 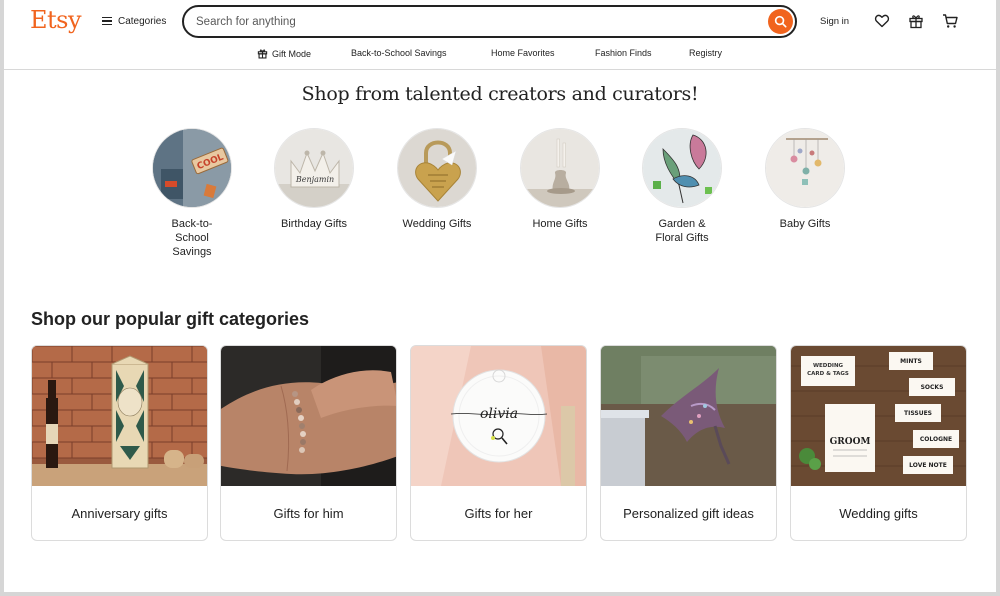 What do you see at coordinates (142, 21) in the screenshot?
I see `categories-label: Categories` at bounding box center [142, 21].